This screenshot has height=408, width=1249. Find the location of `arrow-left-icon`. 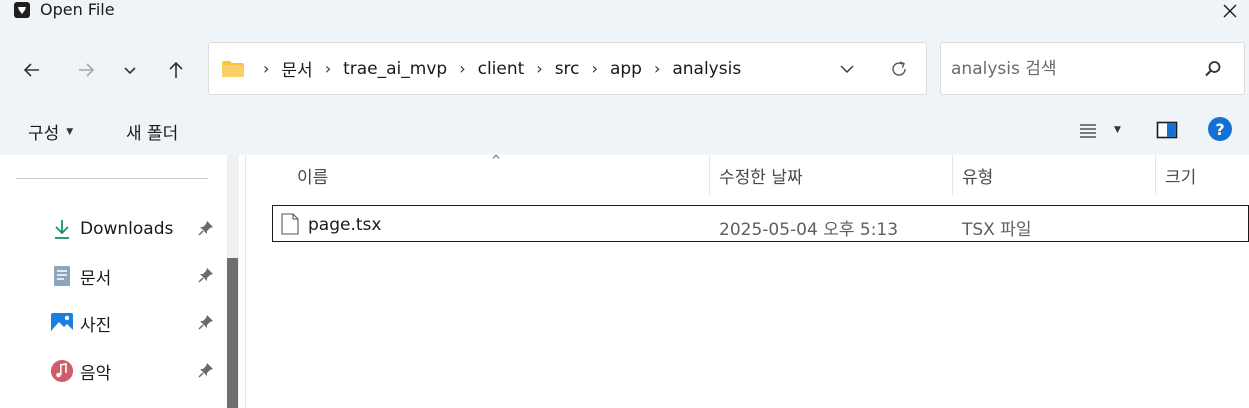

arrow-left-icon is located at coordinates (31, 70).